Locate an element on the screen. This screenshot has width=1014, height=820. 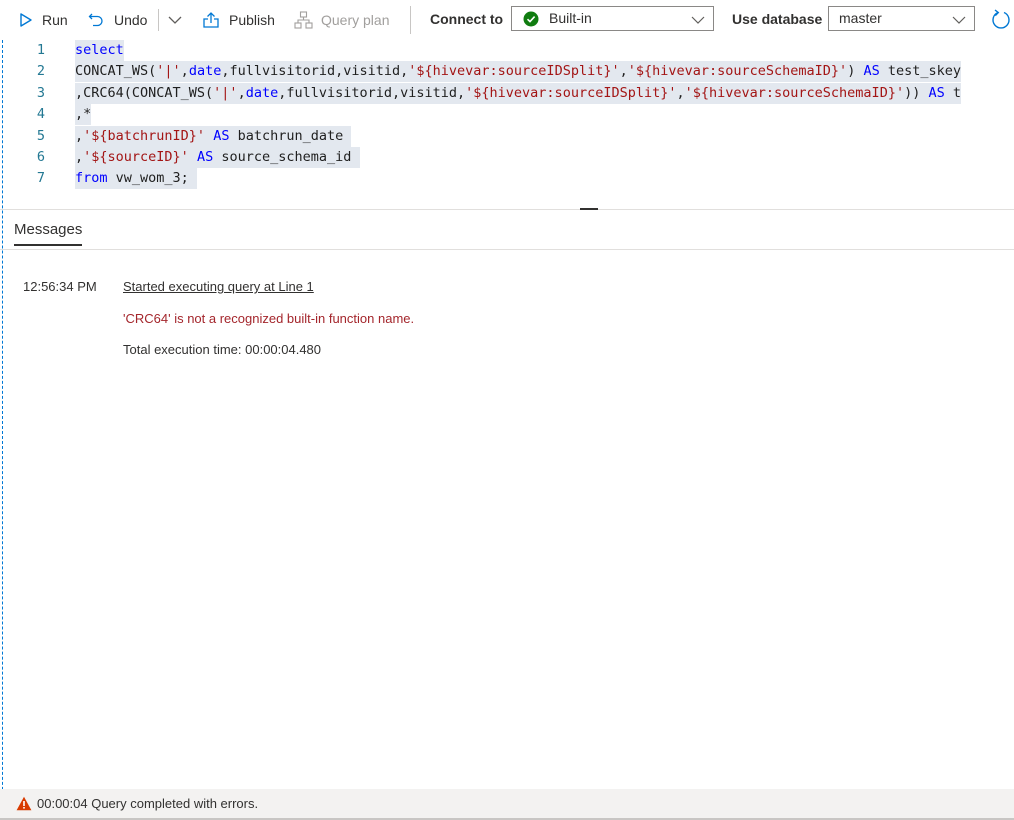
publish-label: Publish is located at coordinates (252, 20).